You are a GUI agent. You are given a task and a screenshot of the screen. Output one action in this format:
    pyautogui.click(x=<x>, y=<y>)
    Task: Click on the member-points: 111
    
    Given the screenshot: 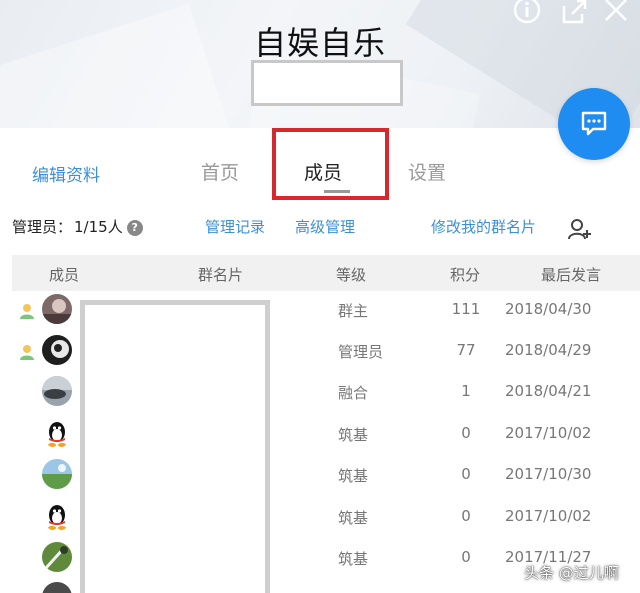 What is the action you would take?
    pyautogui.click(x=466, y=309)
    